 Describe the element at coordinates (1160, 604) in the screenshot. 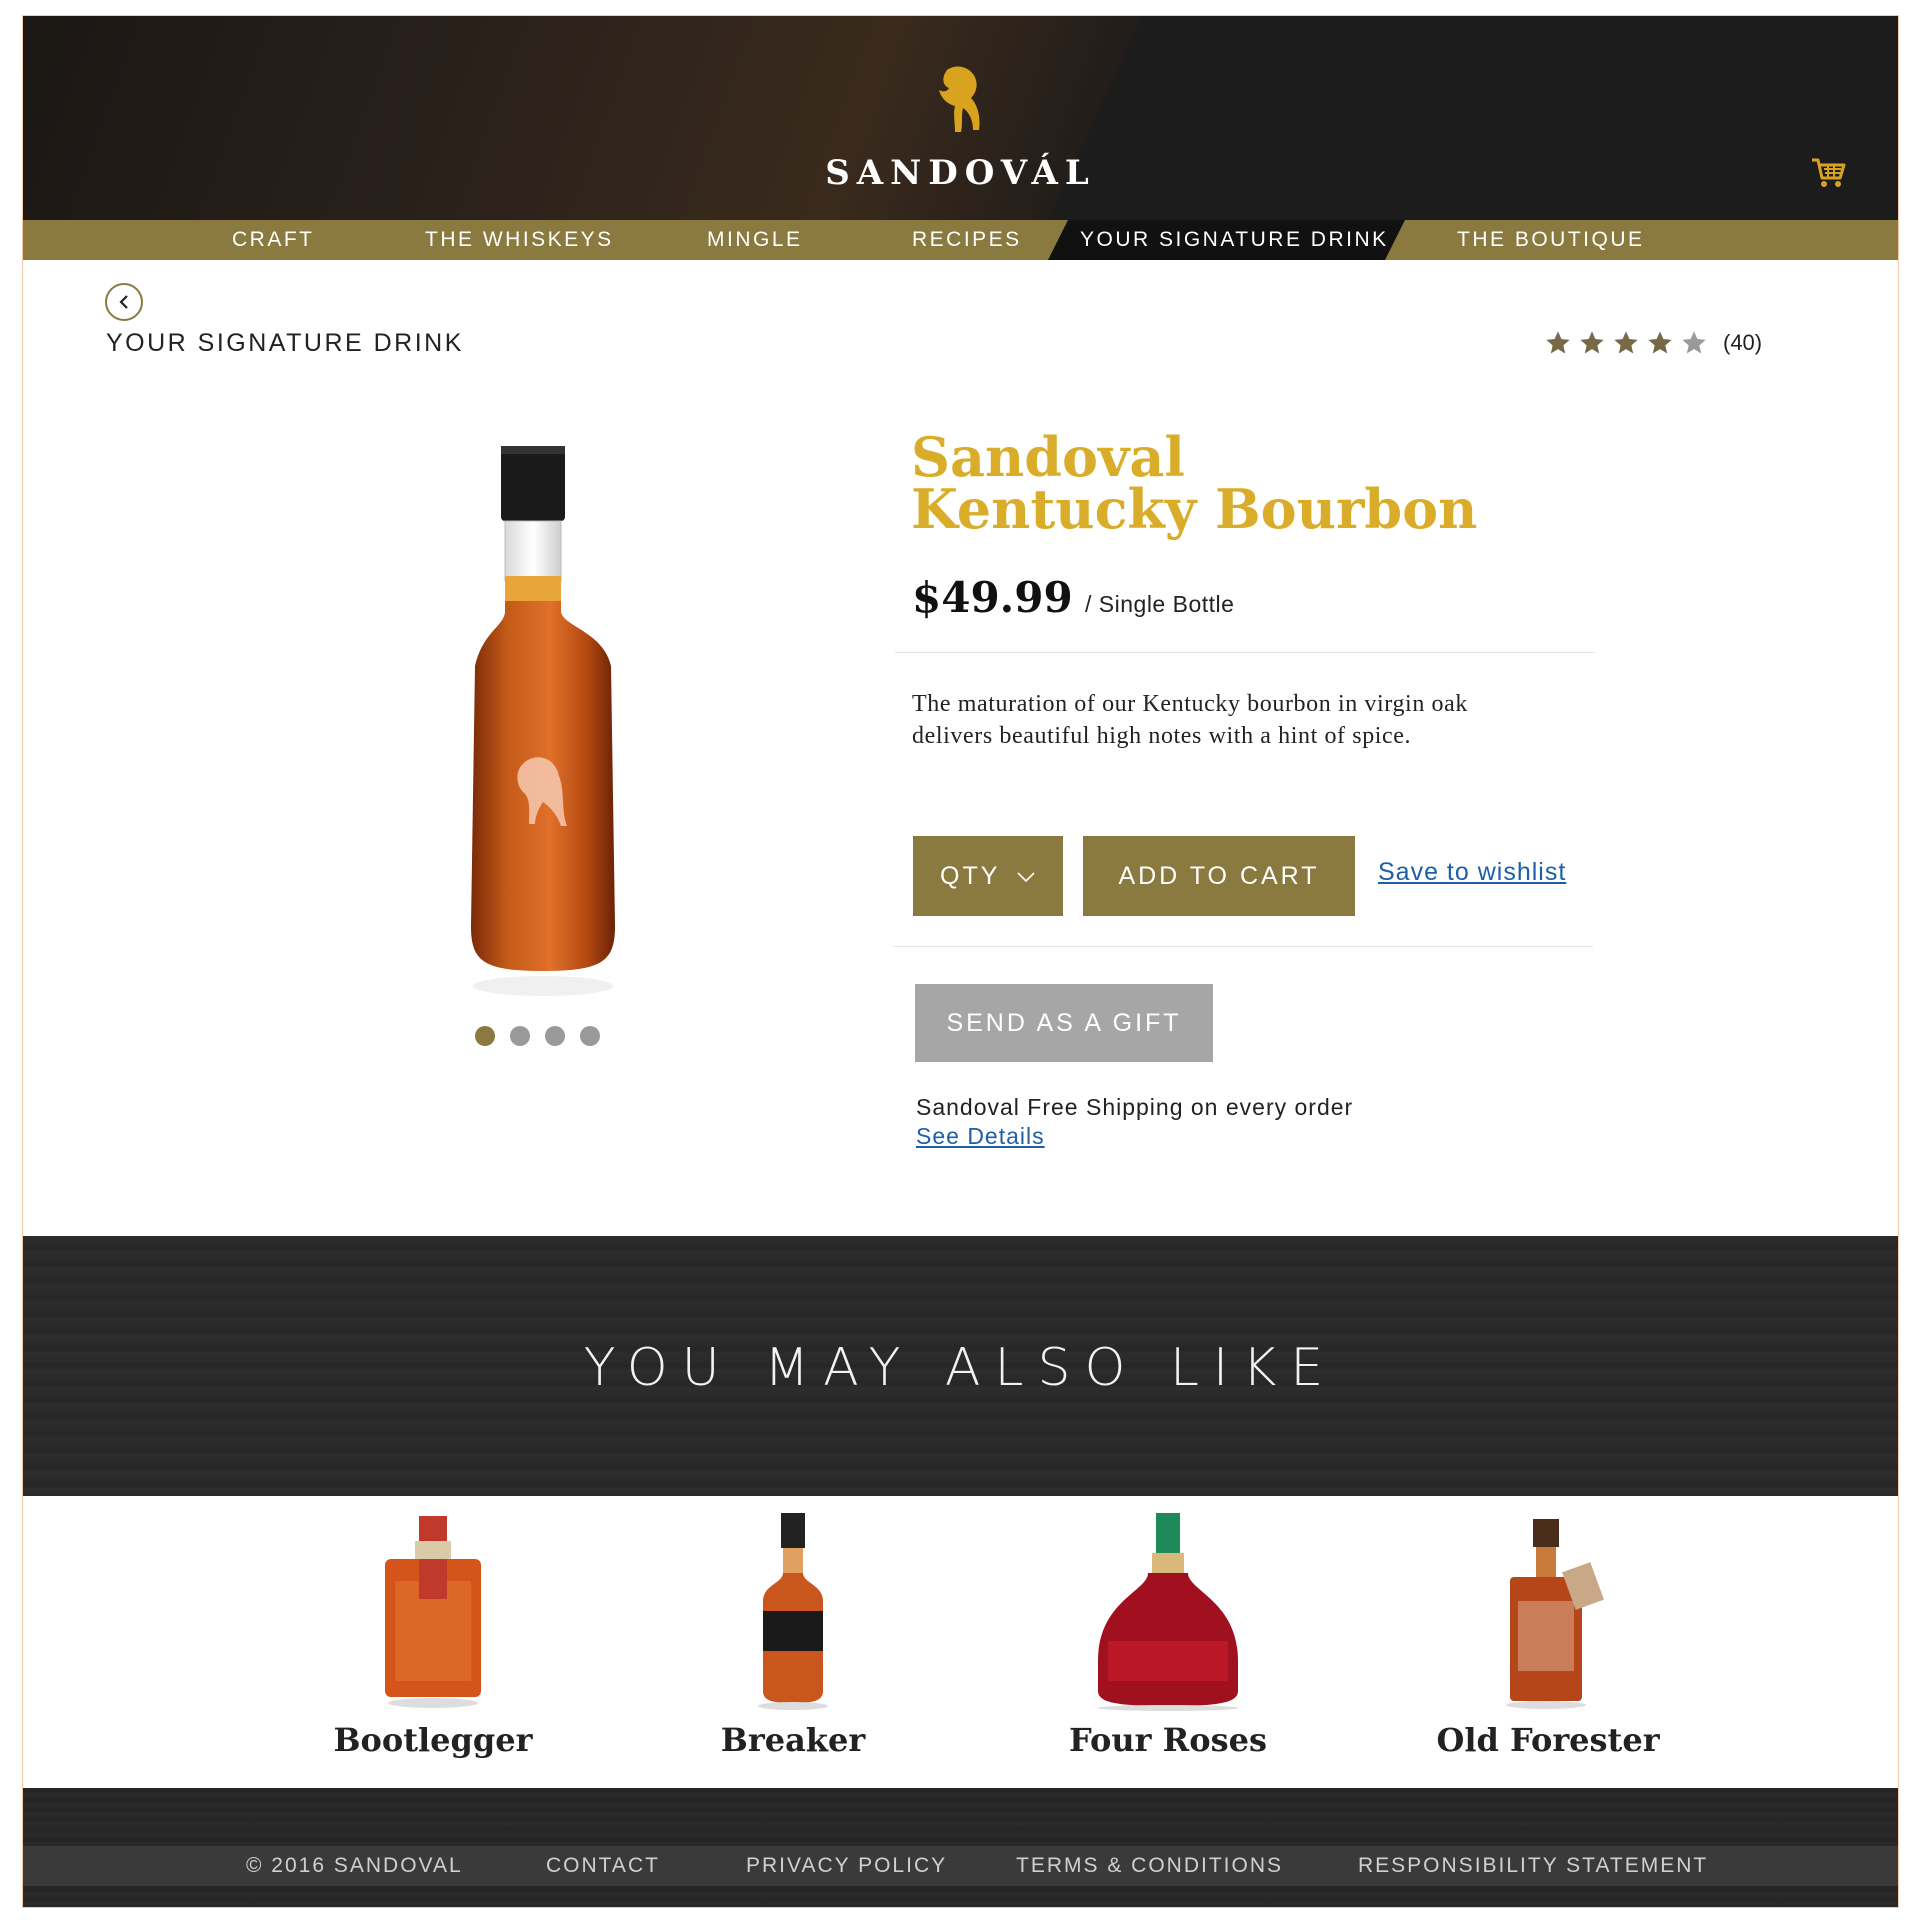

I see `price-unit: / Single Bottle` at that location.